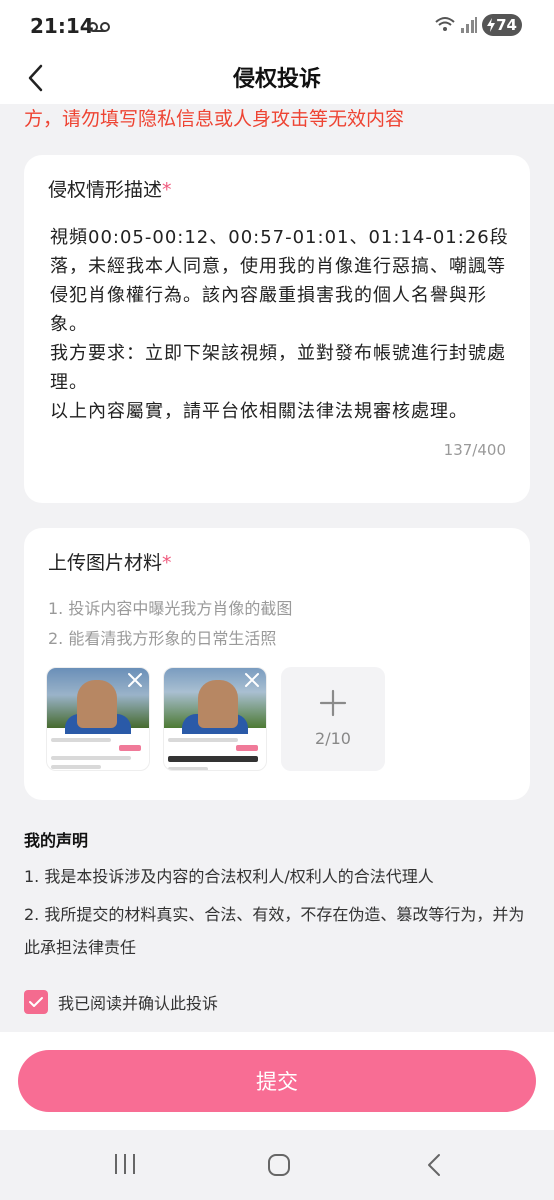  Describe the element at coordinates (277, 26) in the screenshot. I see `status-bar: 21:14 74` at that location.